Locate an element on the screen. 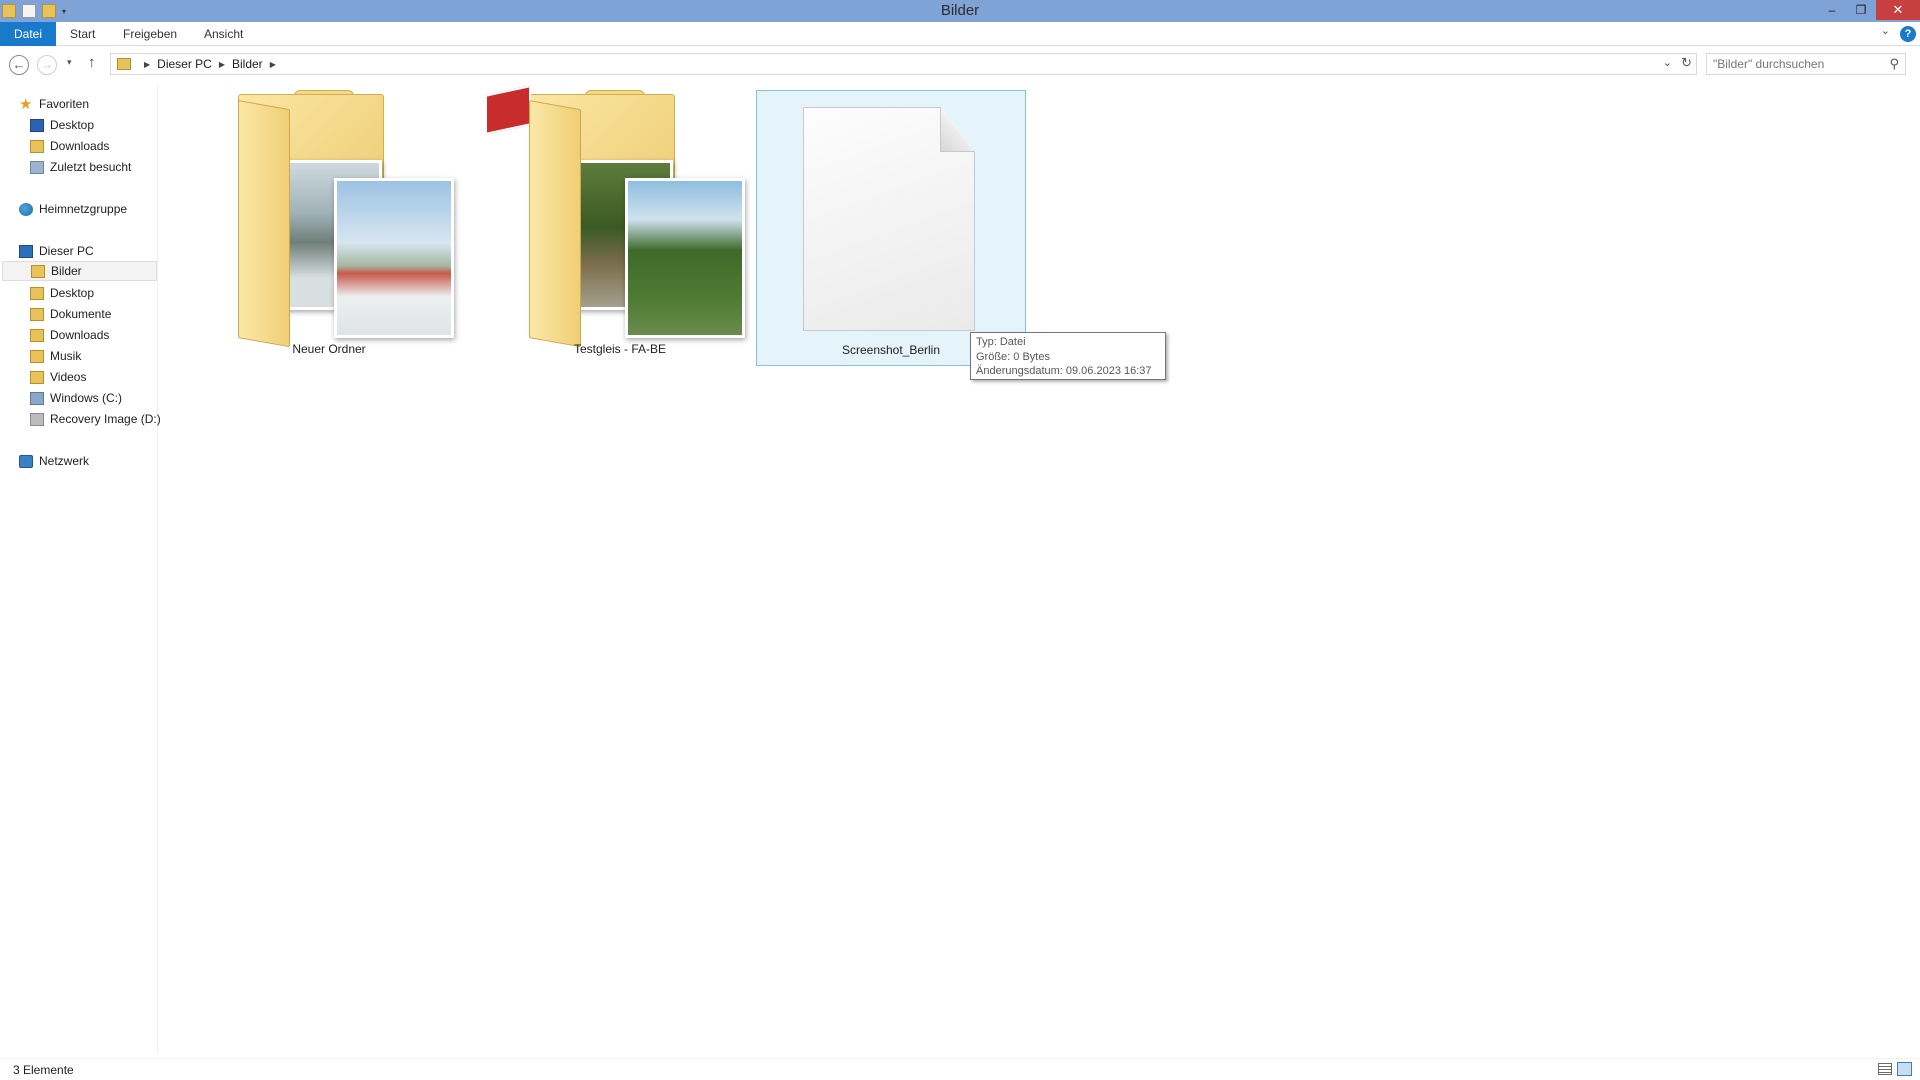 This screenshot has height=1080, width=1920. sidebar-item-label: Musik is located at coordinates (66, 356).